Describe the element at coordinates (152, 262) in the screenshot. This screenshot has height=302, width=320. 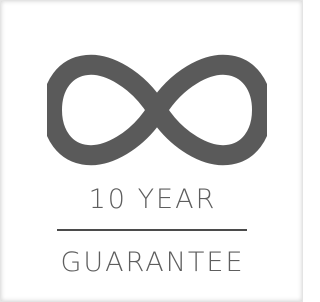
I see `guarantee-label-text: GUARANTEE` at that location.